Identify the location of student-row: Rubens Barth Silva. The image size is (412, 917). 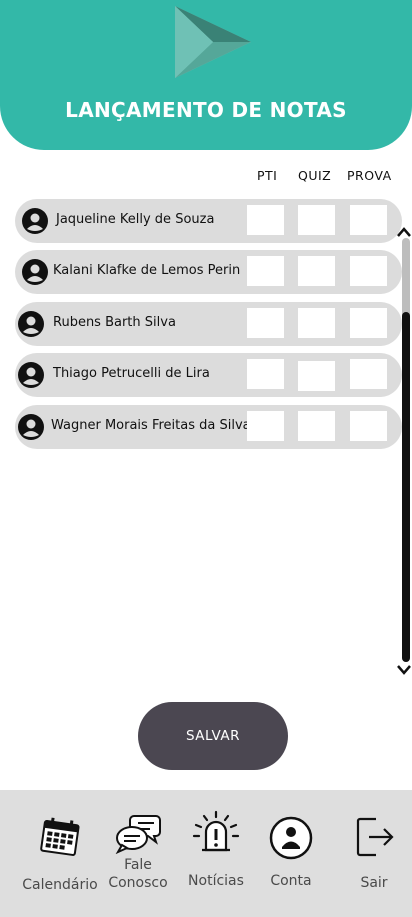
(208, 324).